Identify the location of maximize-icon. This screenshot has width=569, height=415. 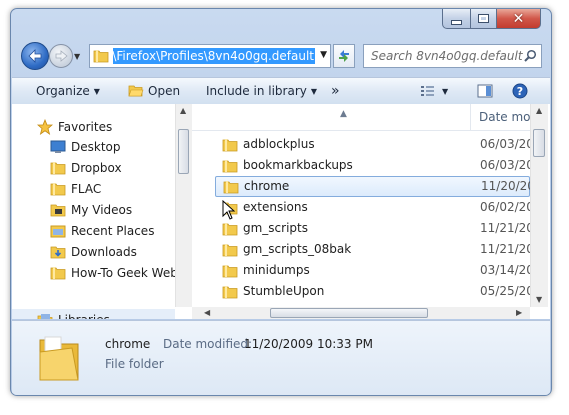
(483, 18).